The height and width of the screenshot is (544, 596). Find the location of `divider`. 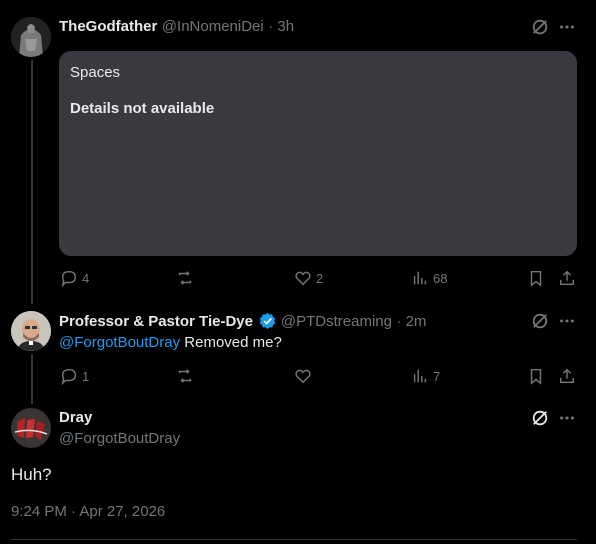

divider is located at coordinates (294, 539).